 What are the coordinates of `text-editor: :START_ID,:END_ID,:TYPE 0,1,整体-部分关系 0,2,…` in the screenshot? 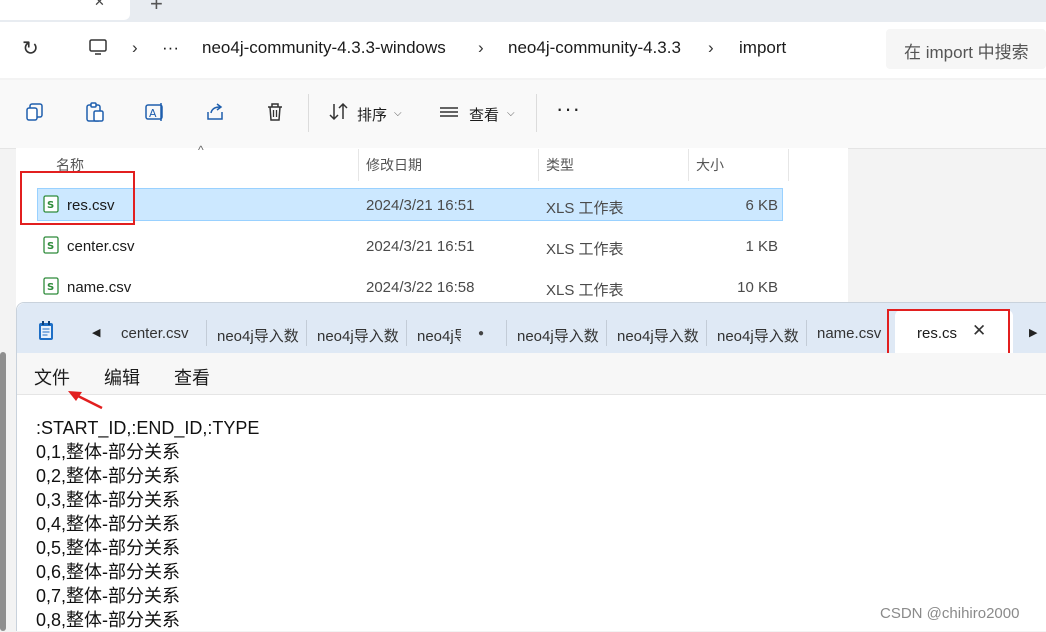 It's located at (147, 524).